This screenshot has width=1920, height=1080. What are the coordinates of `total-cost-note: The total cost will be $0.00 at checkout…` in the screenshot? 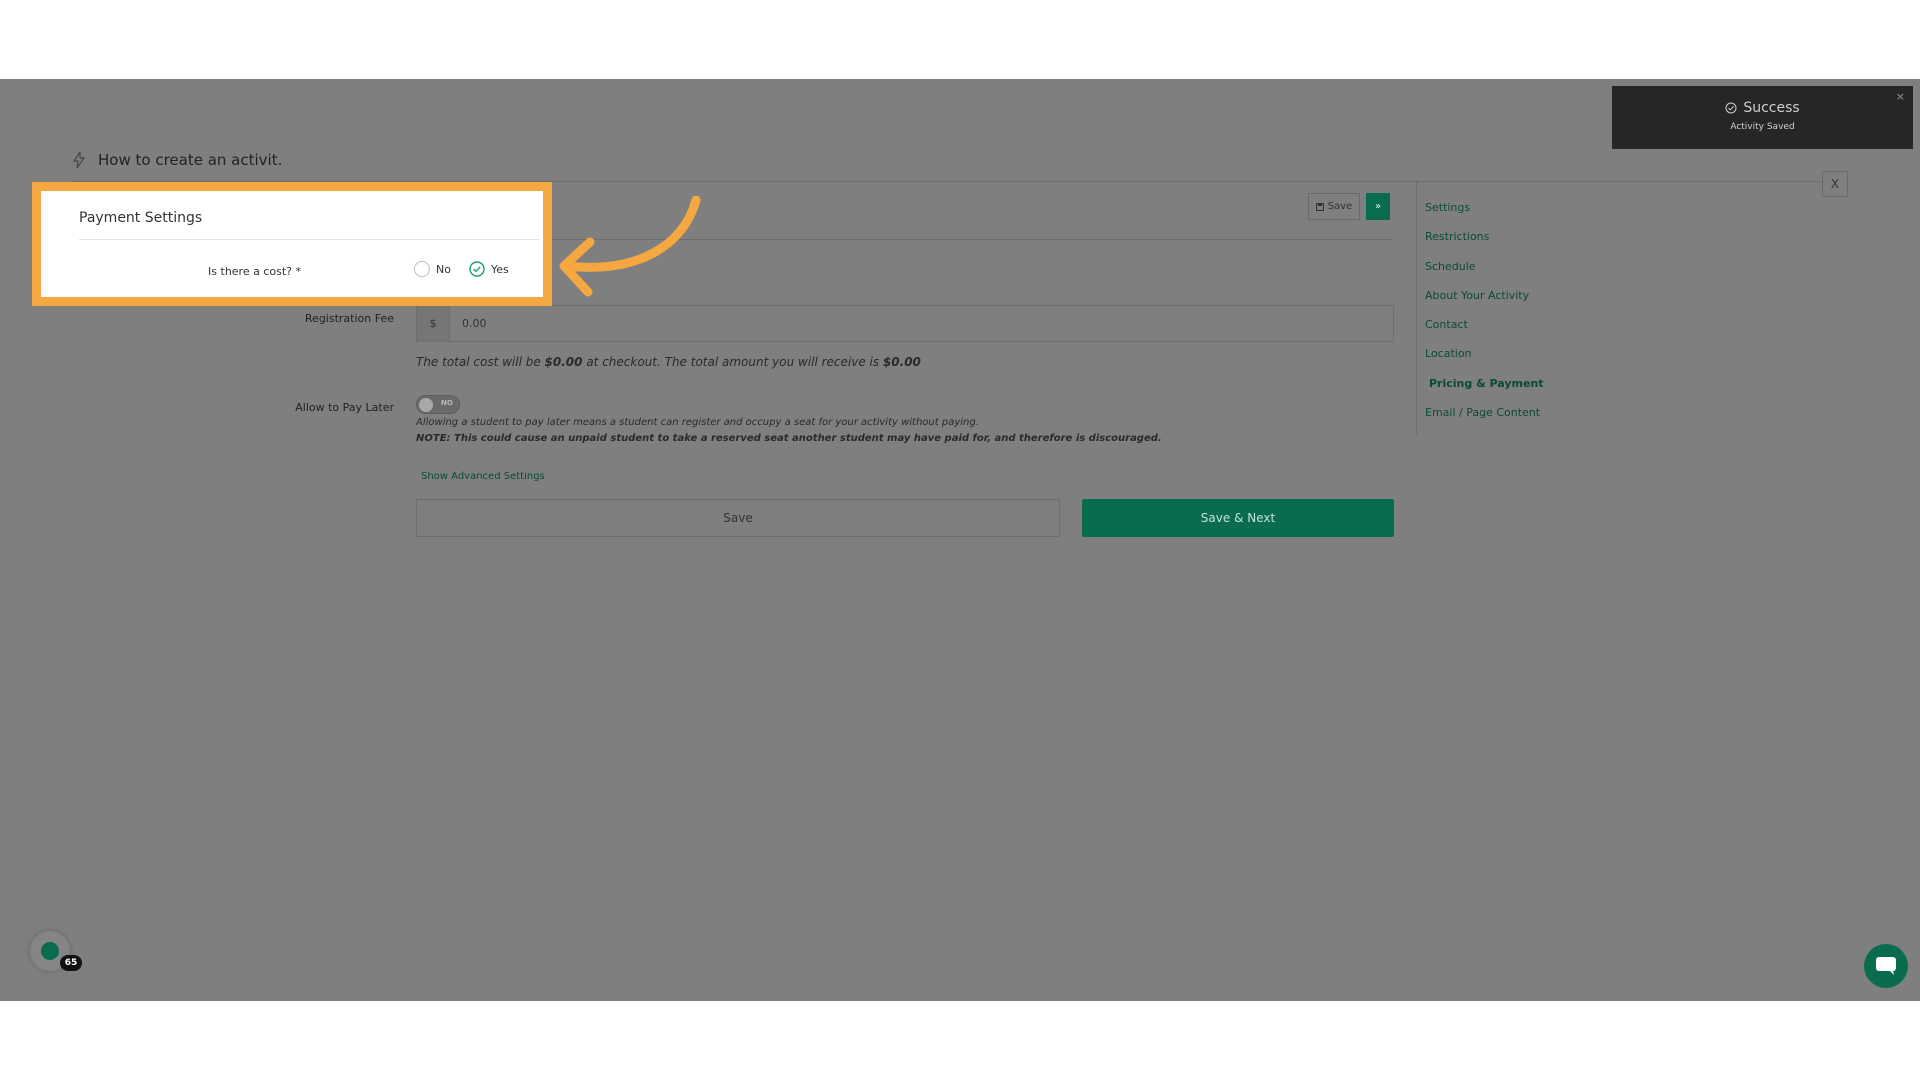 It's located at (668, 362).